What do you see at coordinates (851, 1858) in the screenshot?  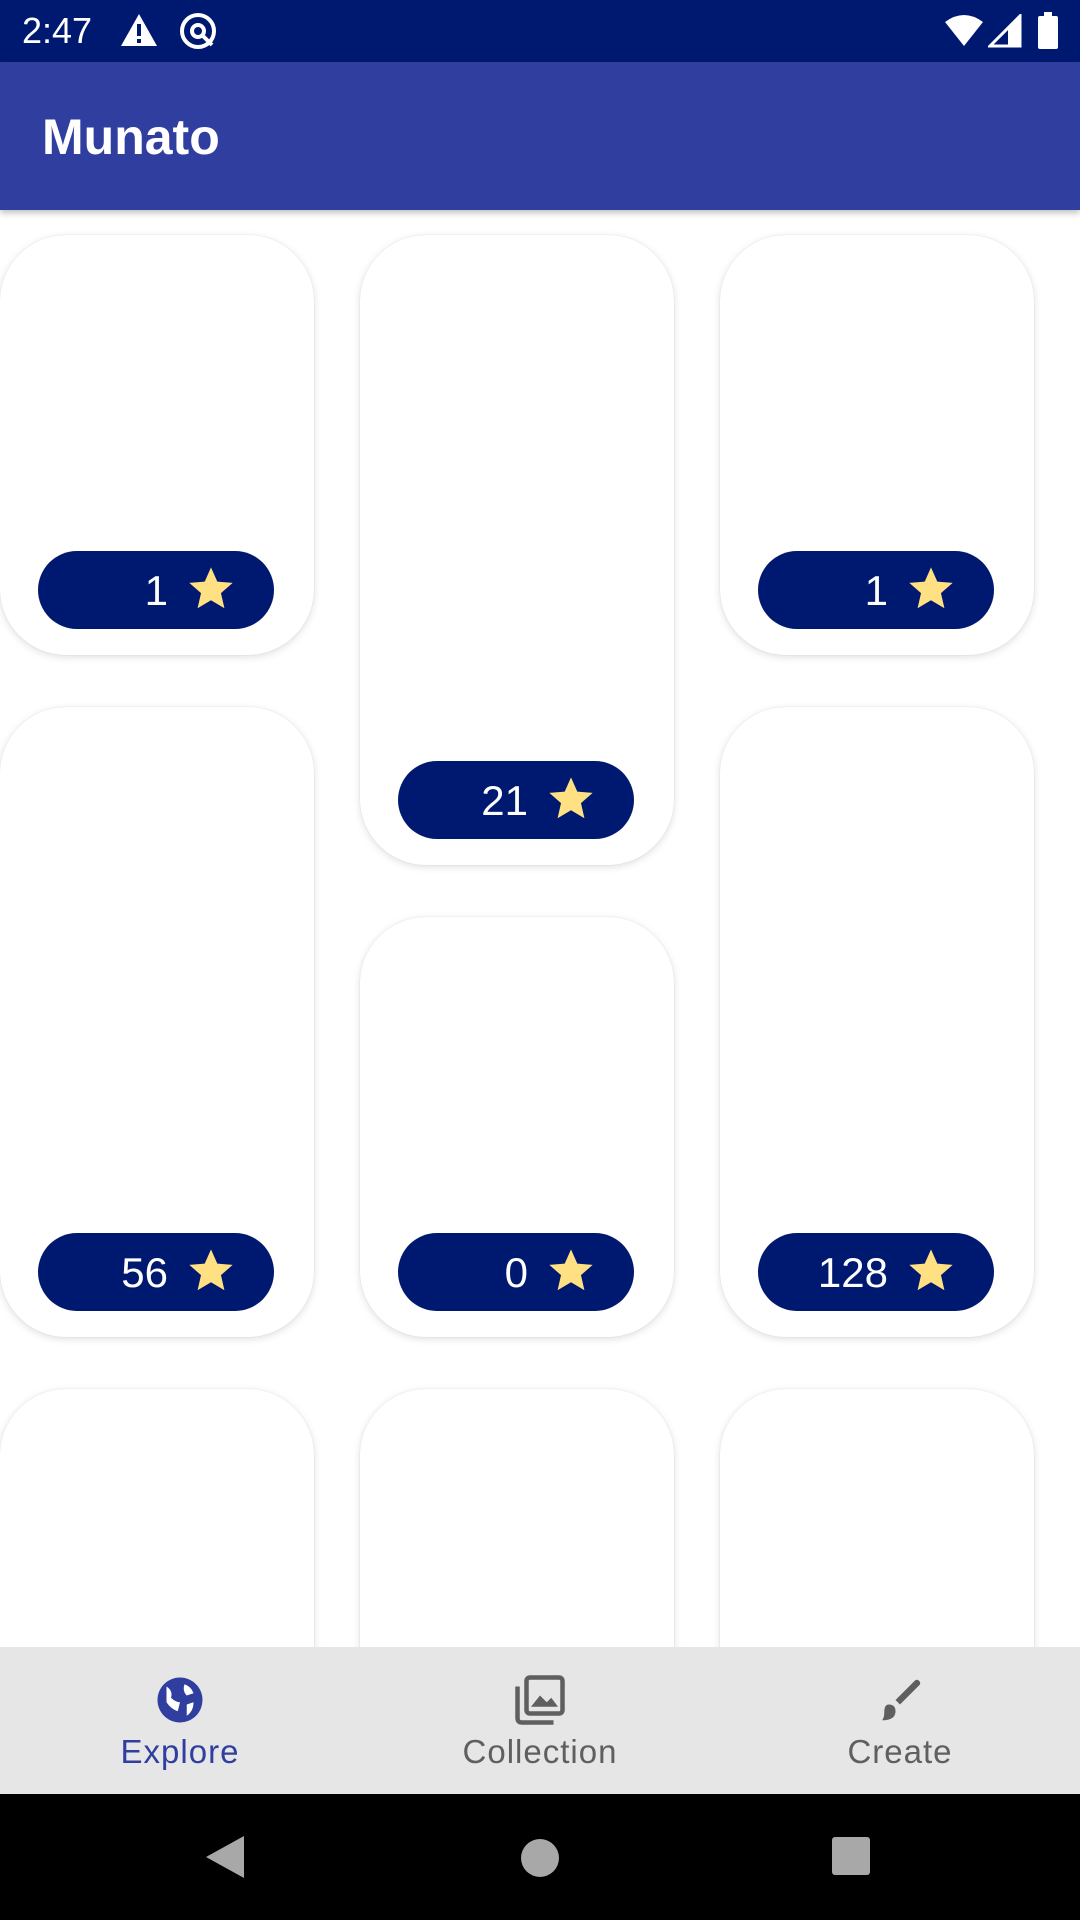 I see `recents-icon` at bounding box center [851, 1858].